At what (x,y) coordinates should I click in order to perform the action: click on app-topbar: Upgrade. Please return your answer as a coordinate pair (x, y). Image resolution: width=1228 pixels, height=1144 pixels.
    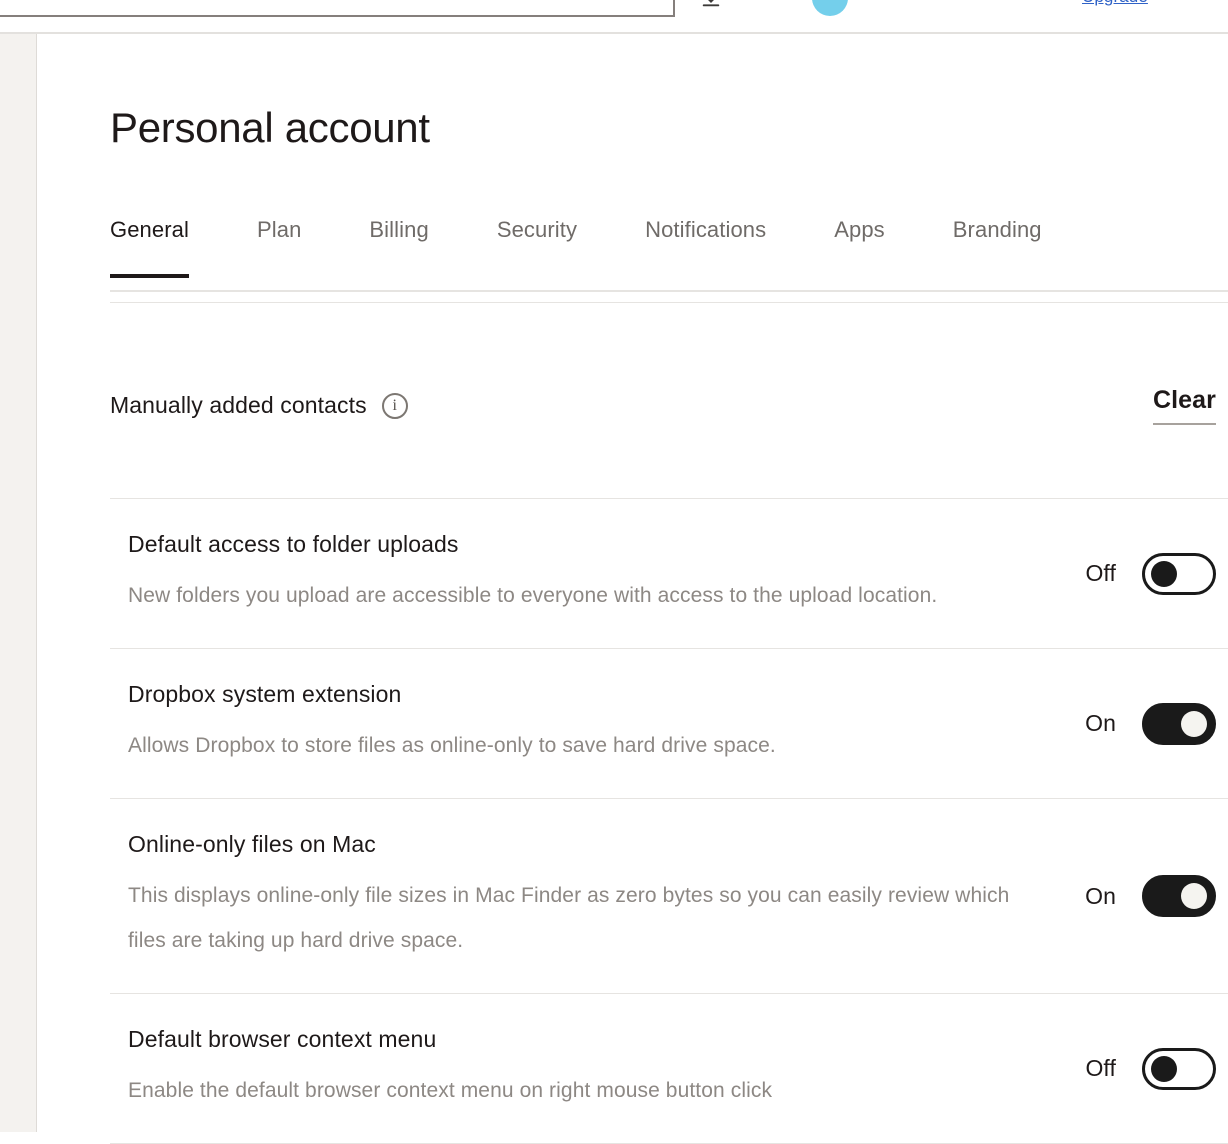
    Looking at the image, I should click on (614, 17).